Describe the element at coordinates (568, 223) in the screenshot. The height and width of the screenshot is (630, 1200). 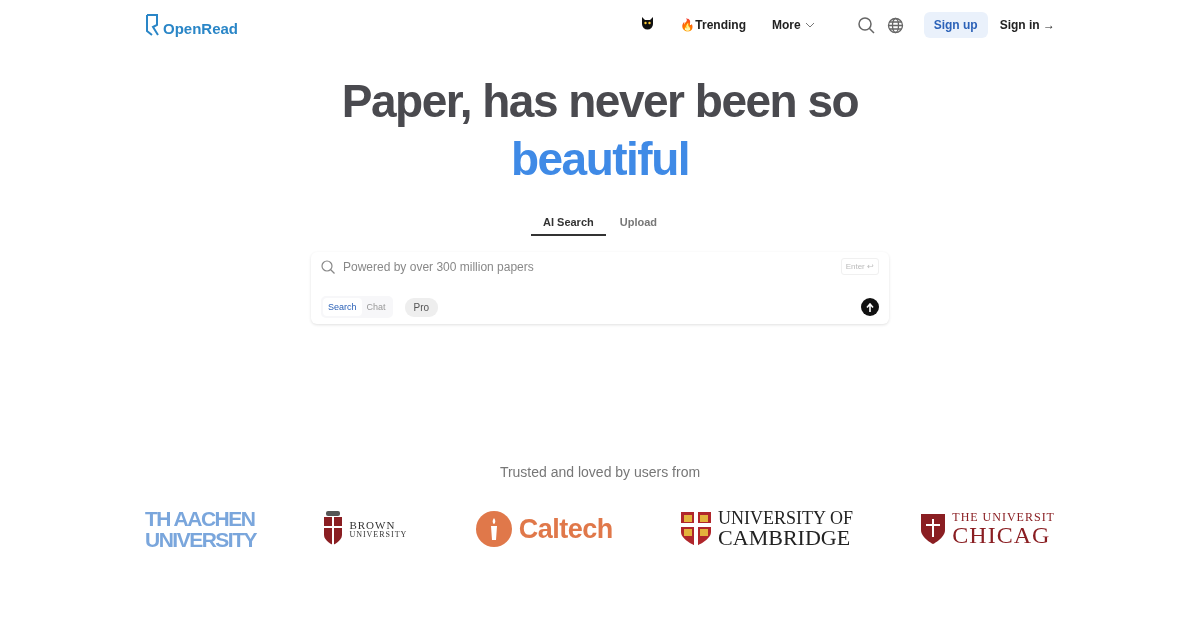
I see `tab: AI Search` at that location.